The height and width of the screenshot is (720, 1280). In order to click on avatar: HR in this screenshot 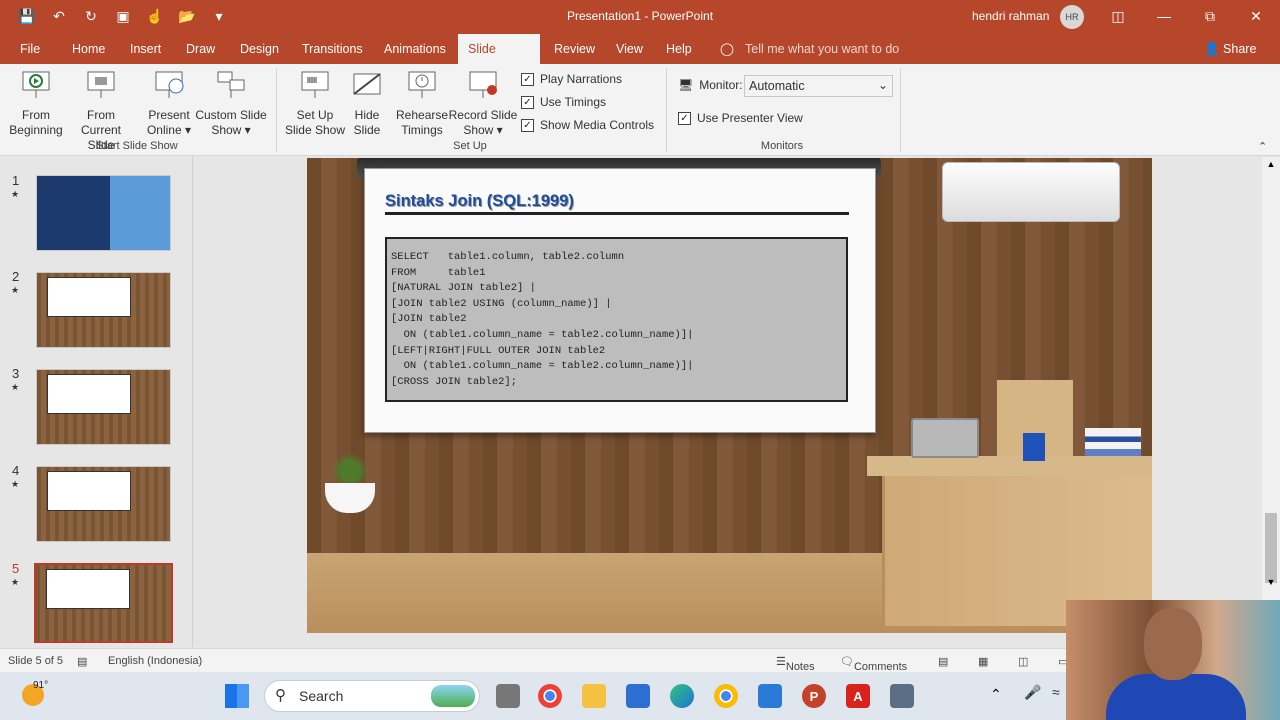, I will do `click(1072, 17)`.